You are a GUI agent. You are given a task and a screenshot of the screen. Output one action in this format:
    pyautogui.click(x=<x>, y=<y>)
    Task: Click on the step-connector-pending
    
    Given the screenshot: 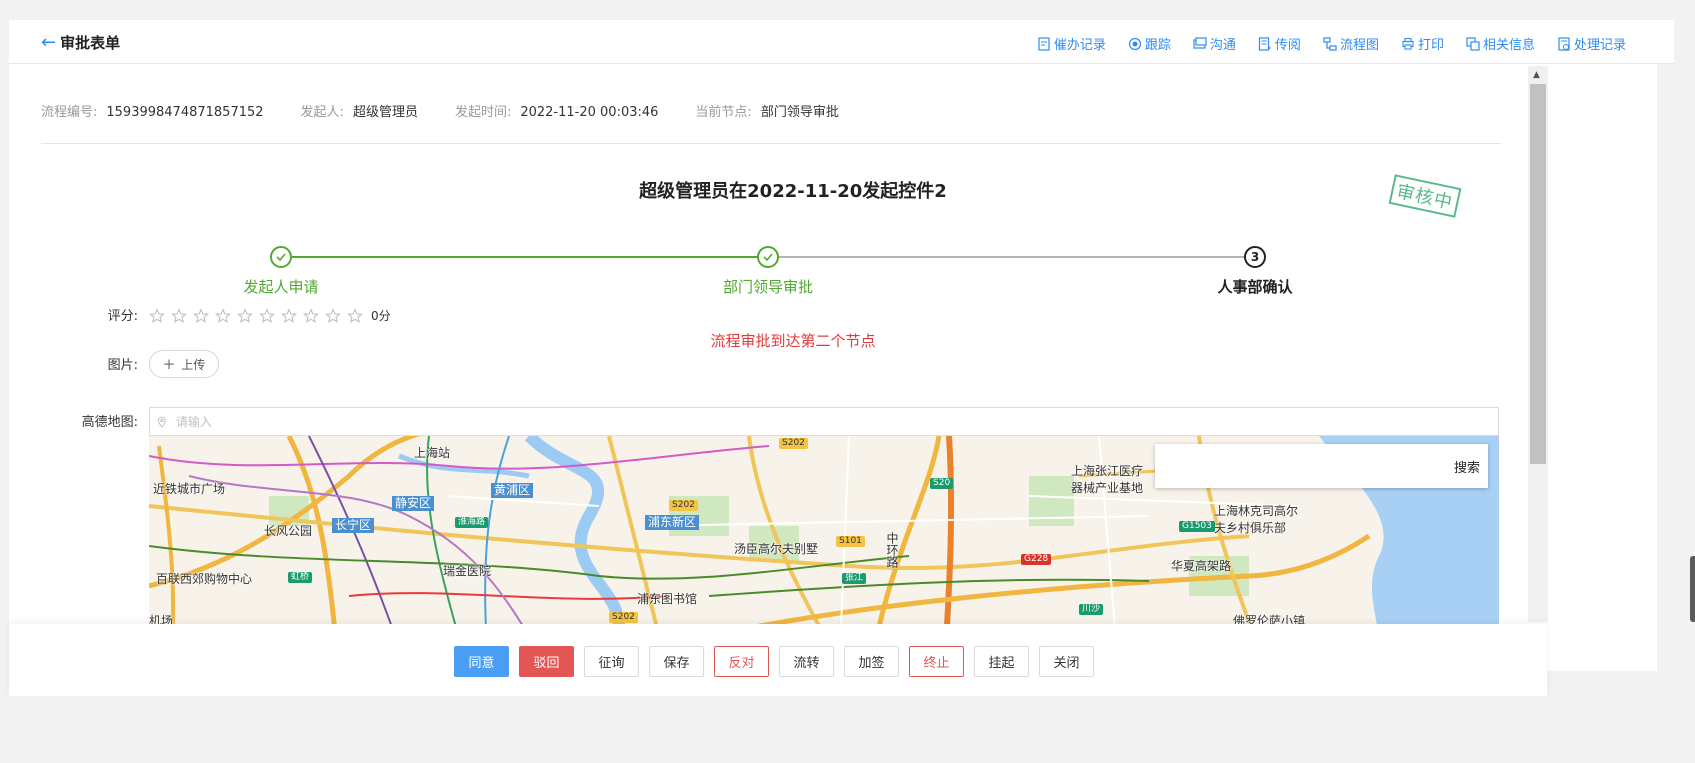 What is the action you would take?
    pyautogui.click(x=1016, y=257)
    